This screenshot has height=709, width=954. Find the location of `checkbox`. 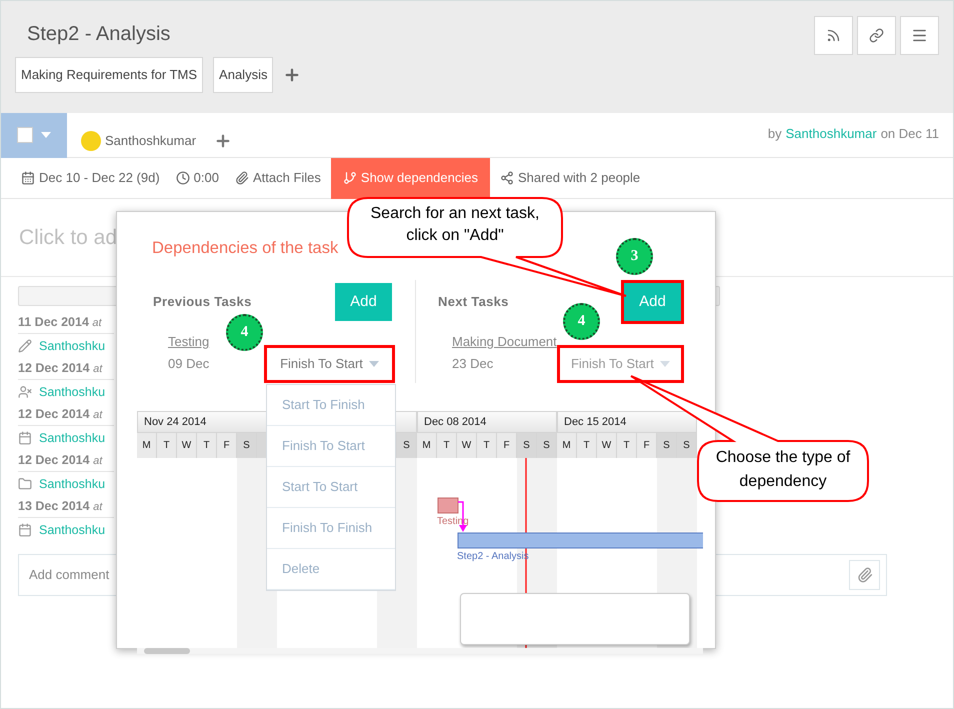

checkbox is located at coordinates (25, 135).